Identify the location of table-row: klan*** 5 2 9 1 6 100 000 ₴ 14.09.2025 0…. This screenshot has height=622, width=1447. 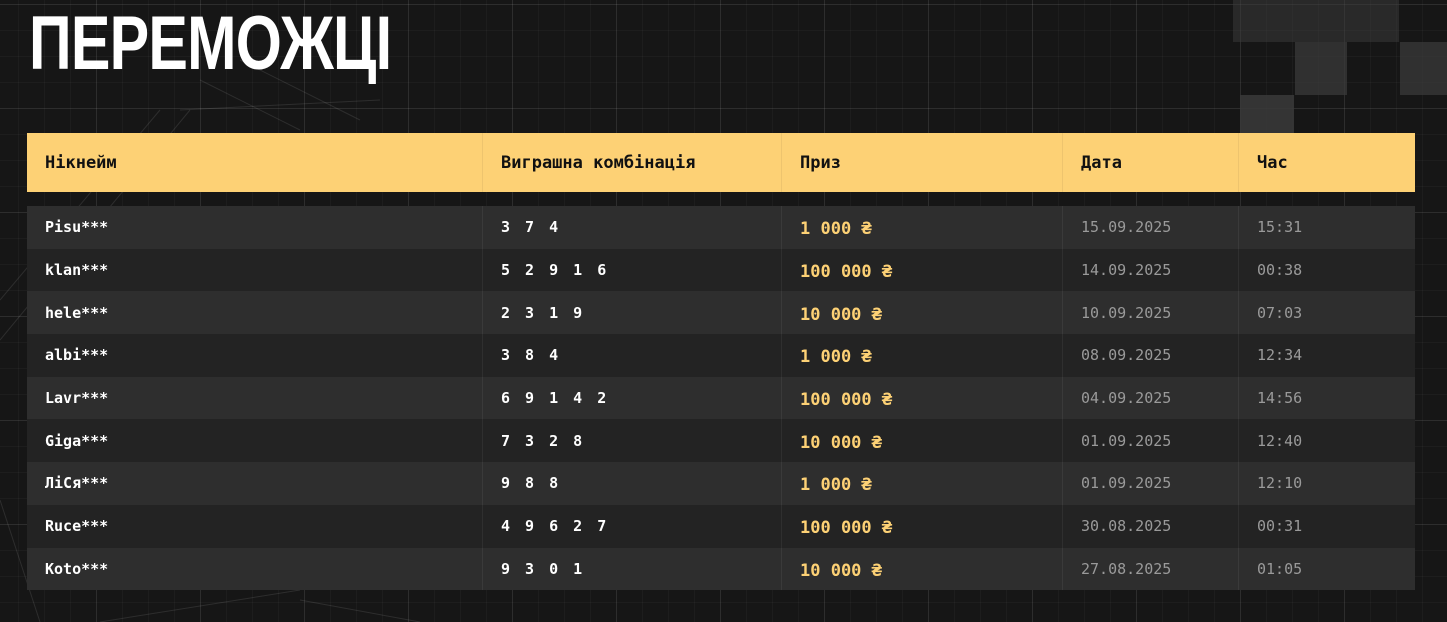
(721, 270).